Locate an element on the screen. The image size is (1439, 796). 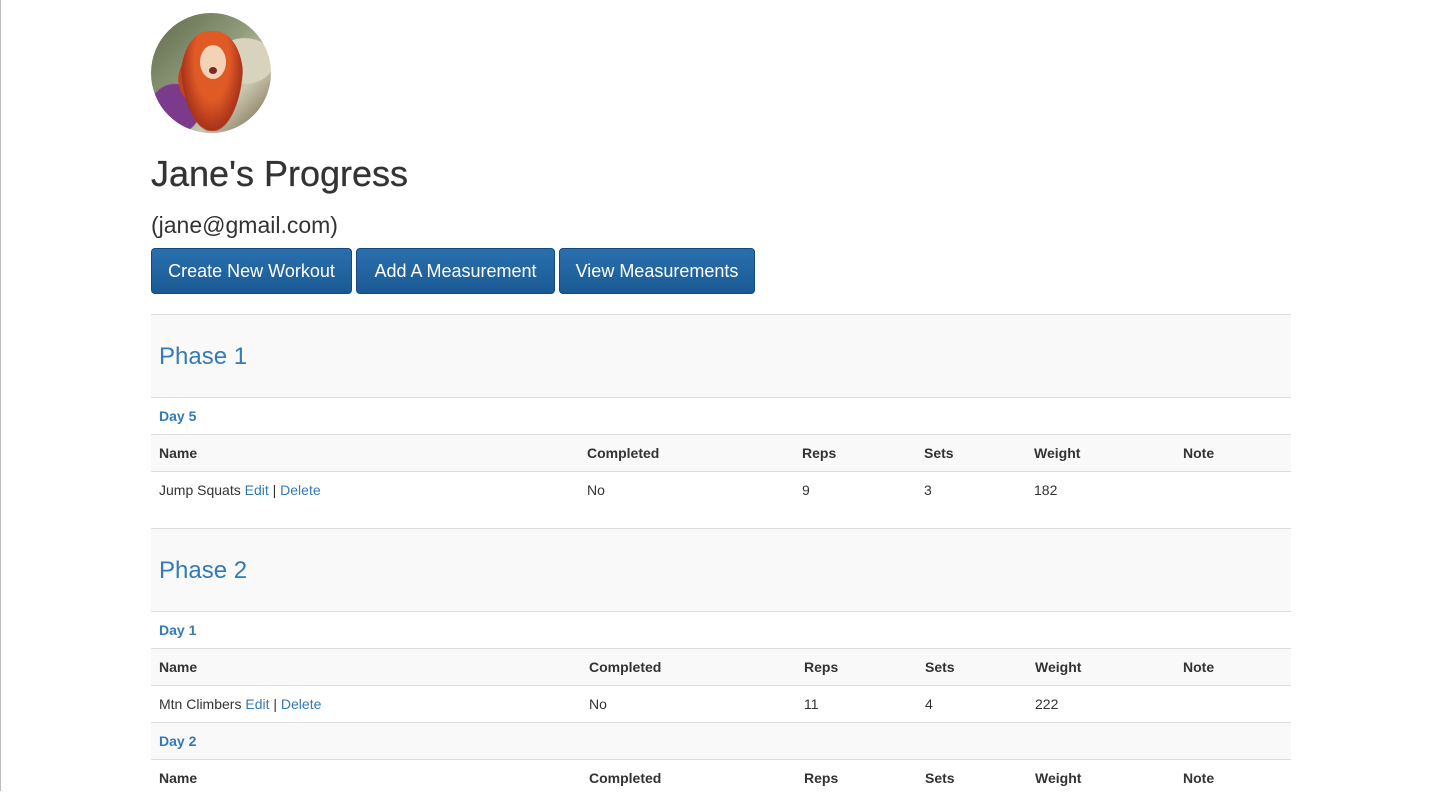
day-label: Day 1 is located at coordinates (178, 630).